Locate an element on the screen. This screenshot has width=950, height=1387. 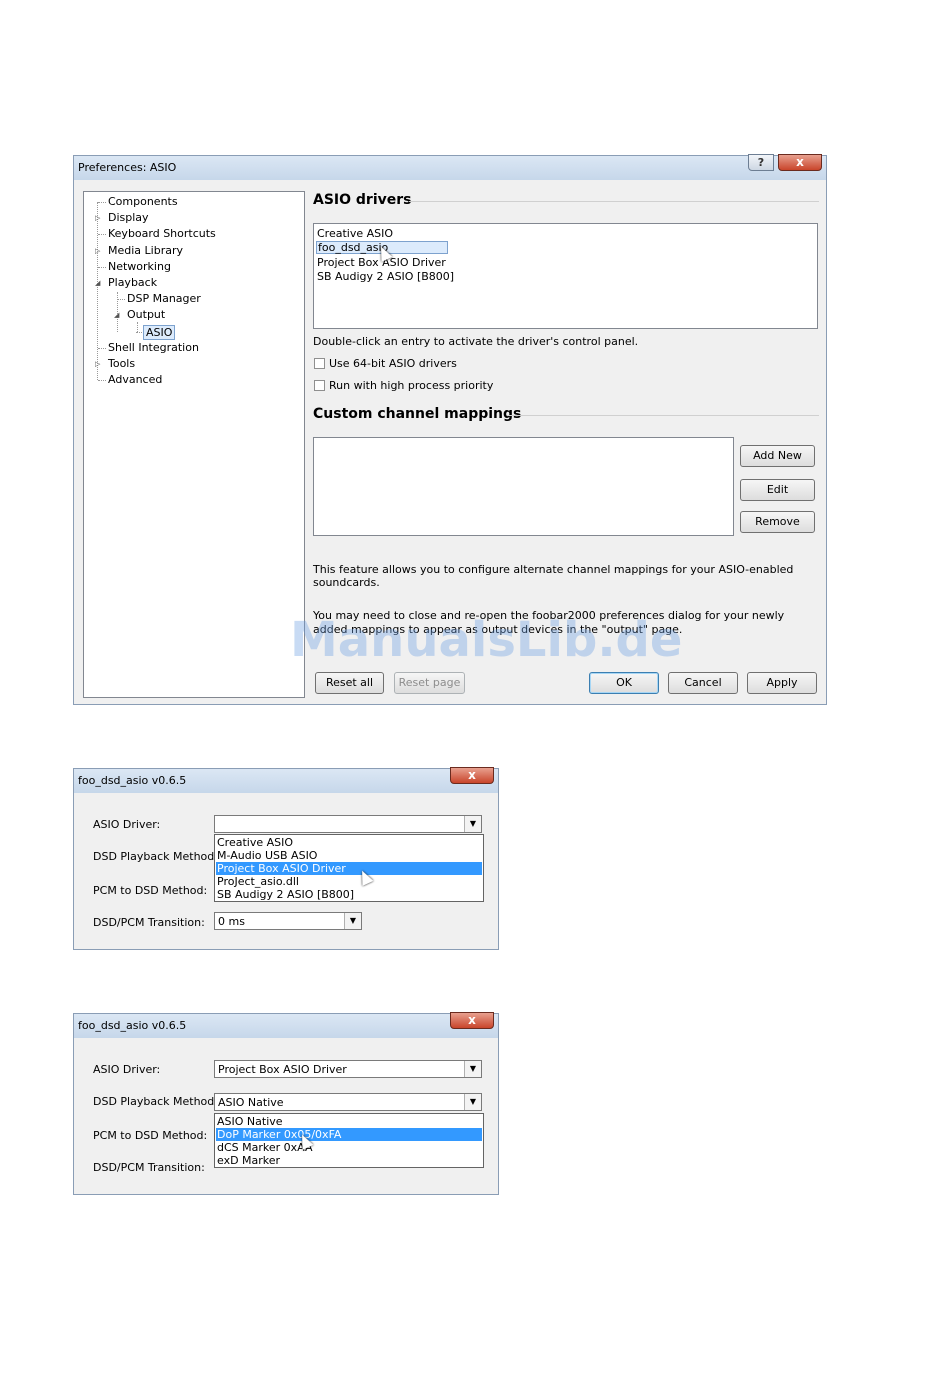
mappings-divider is located at coordinates (663, 415).